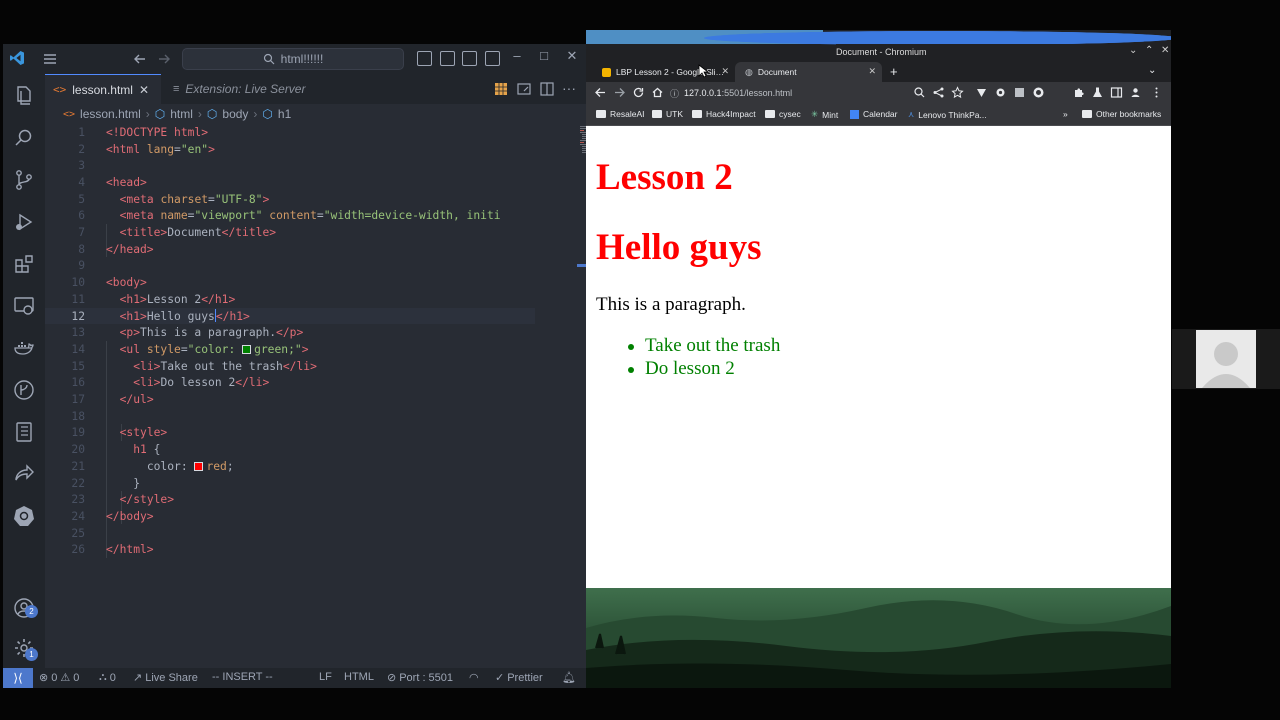  What do you see at coordinates (517, 55) in the screenshot?
I see `minimize-icon: –` at bounding box center [517, 55].